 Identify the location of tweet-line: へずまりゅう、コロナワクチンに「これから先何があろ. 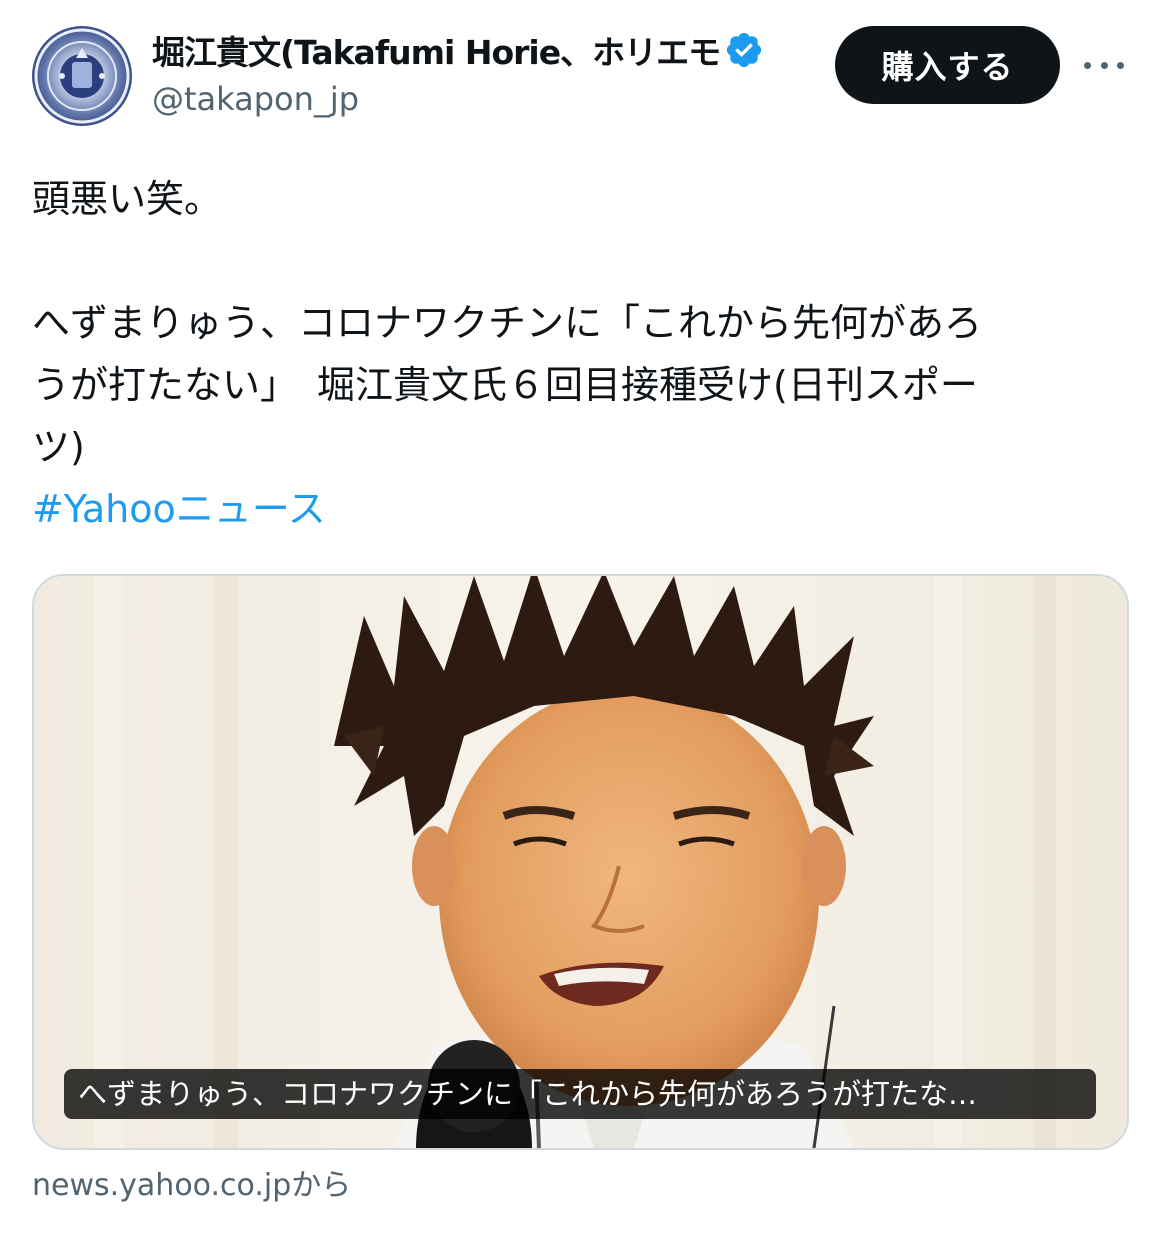
(507, 323).